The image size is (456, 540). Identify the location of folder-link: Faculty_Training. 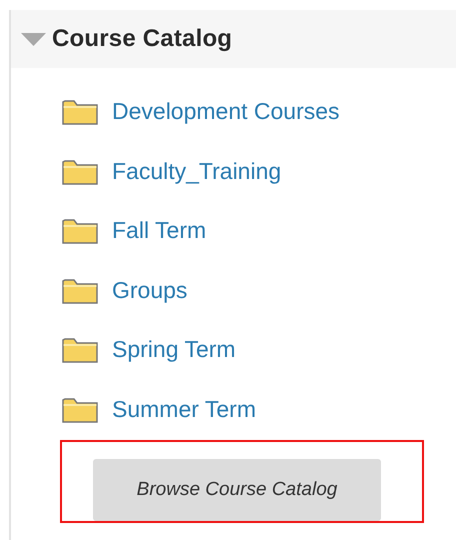
(197, 171).